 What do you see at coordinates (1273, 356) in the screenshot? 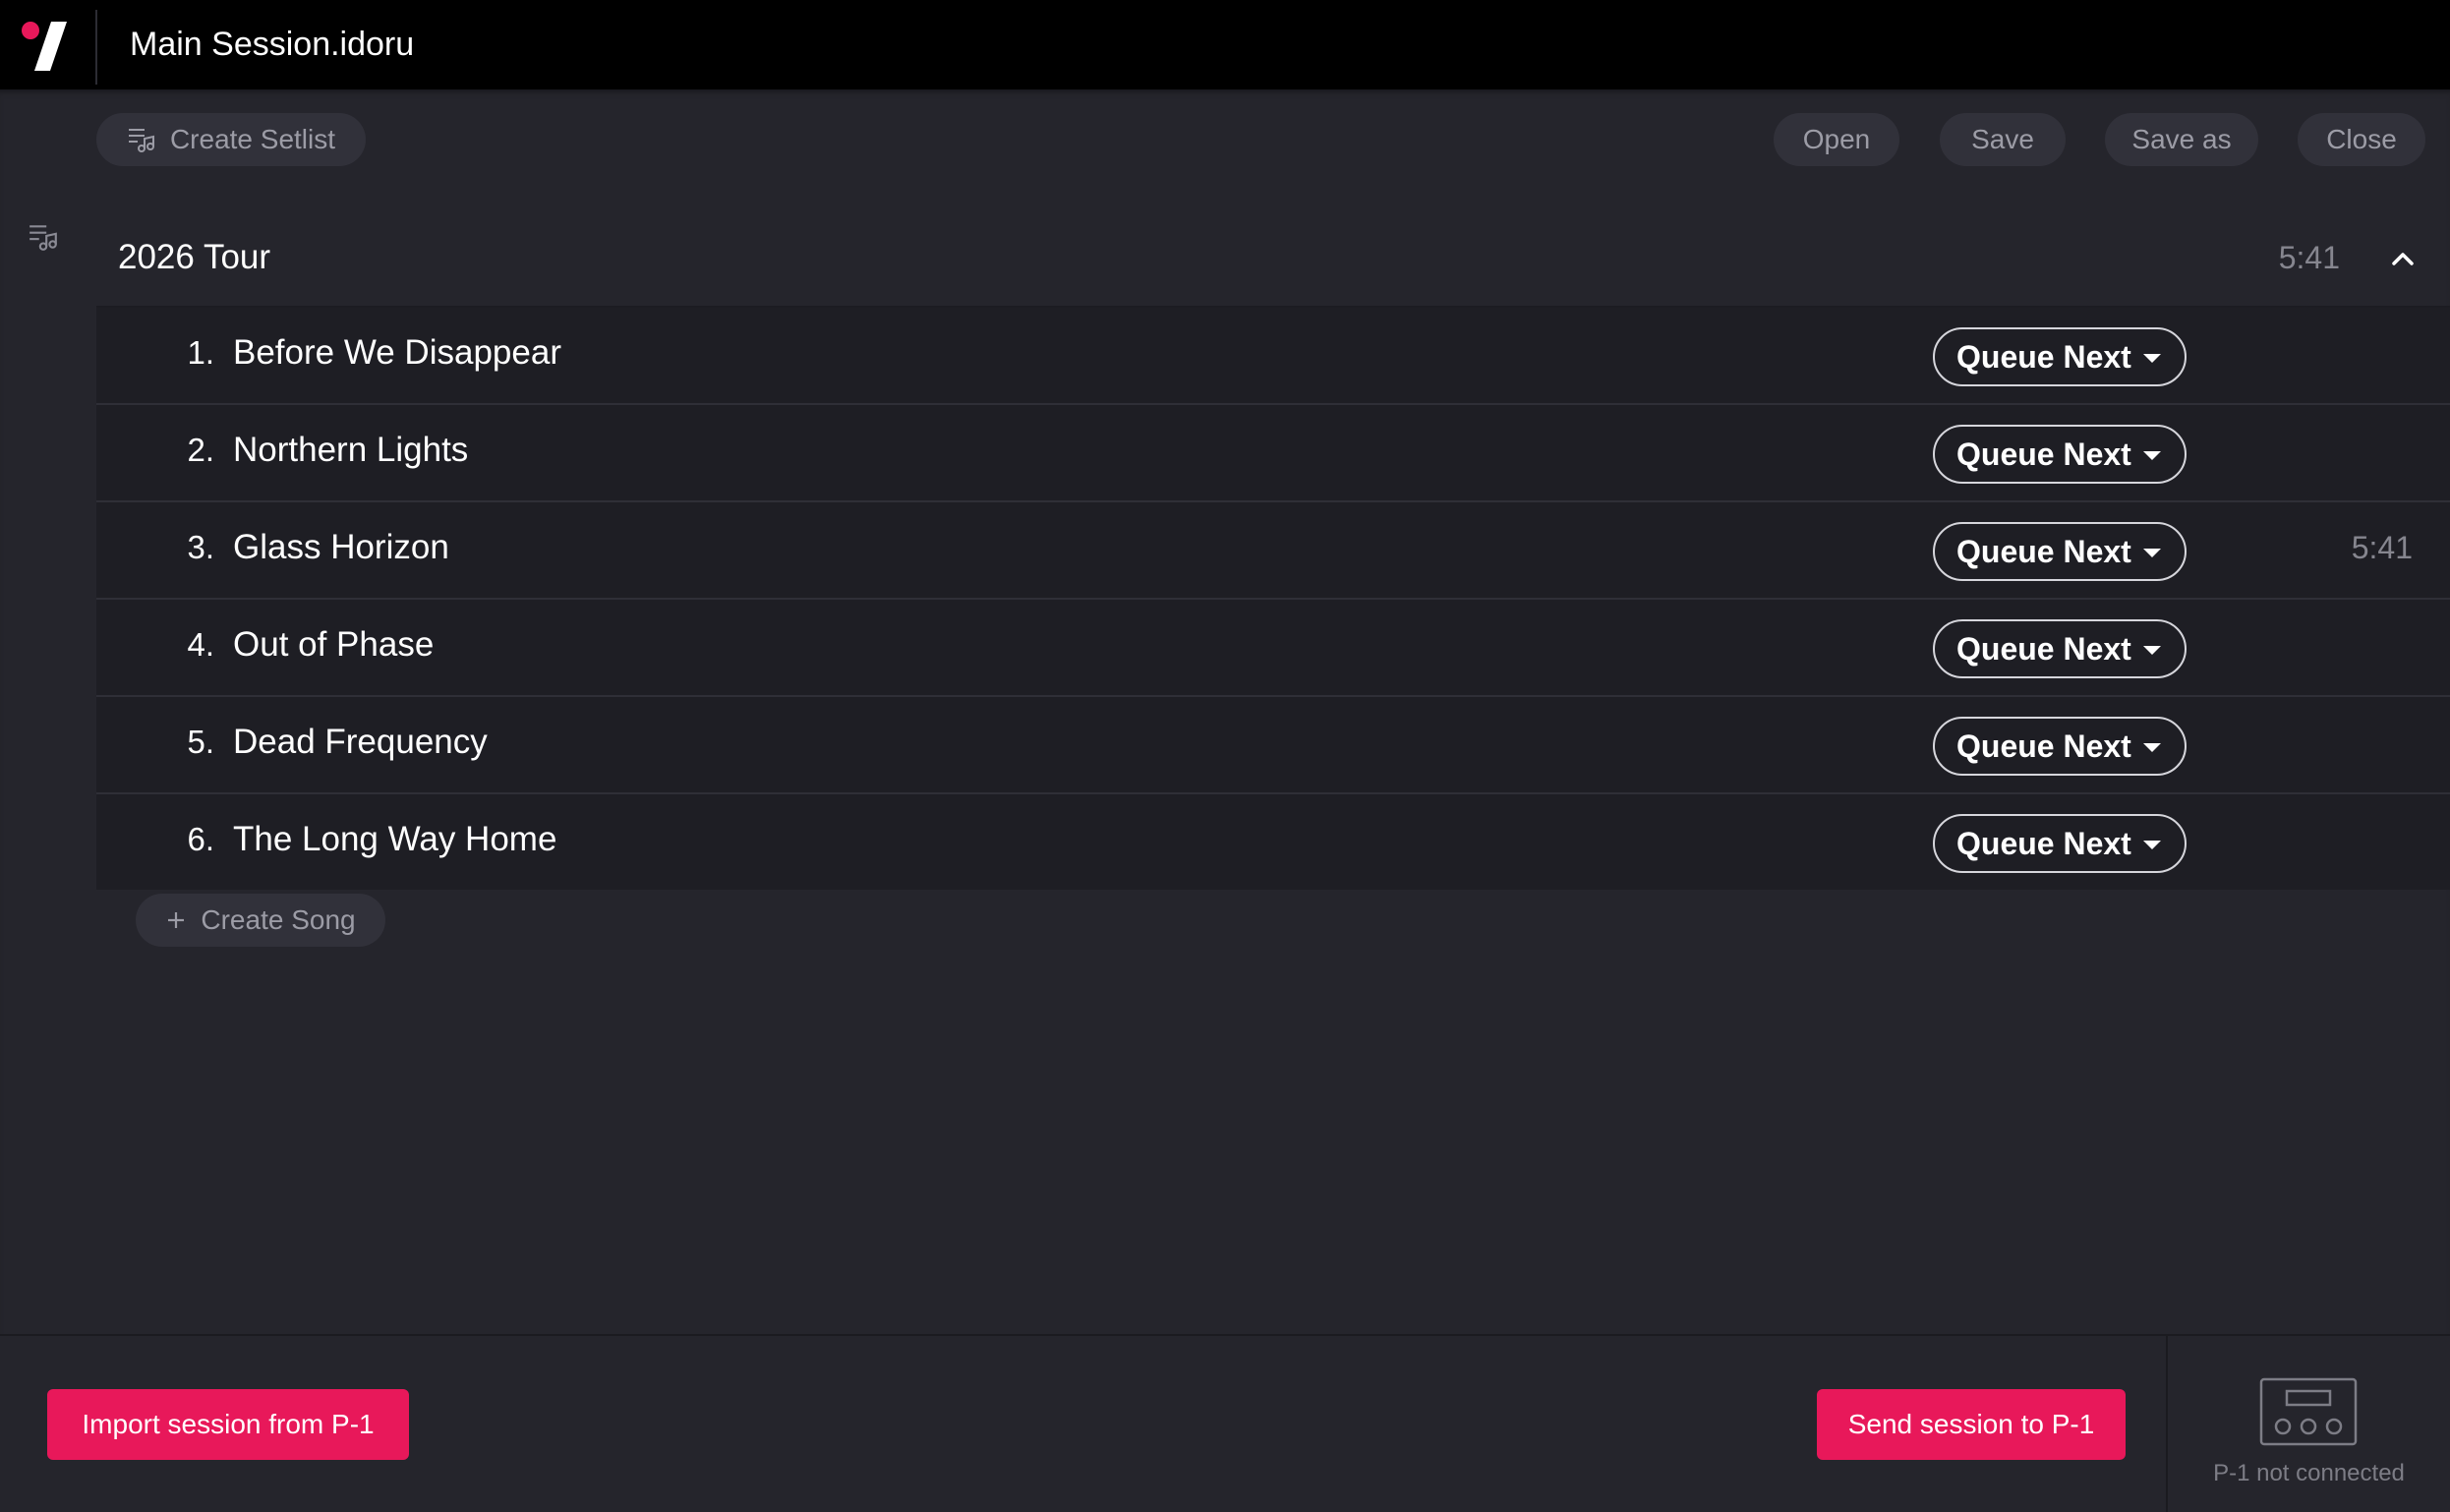
I see `song-row: 1. Before We Disappear Queue Next` at bounding box center [1273, 356].